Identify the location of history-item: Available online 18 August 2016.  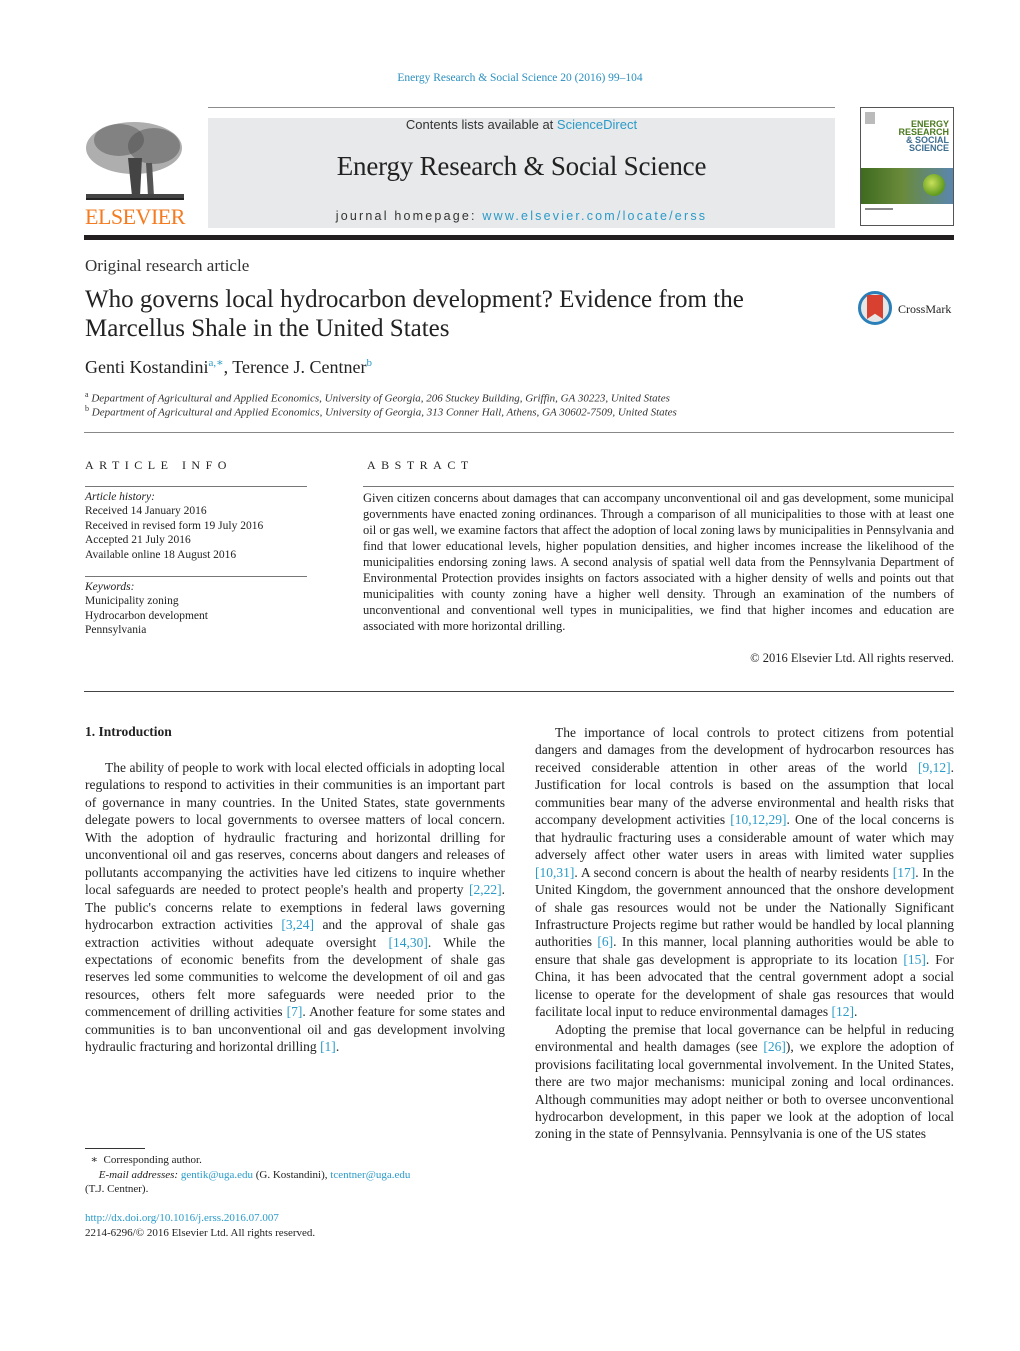
(161, 554).